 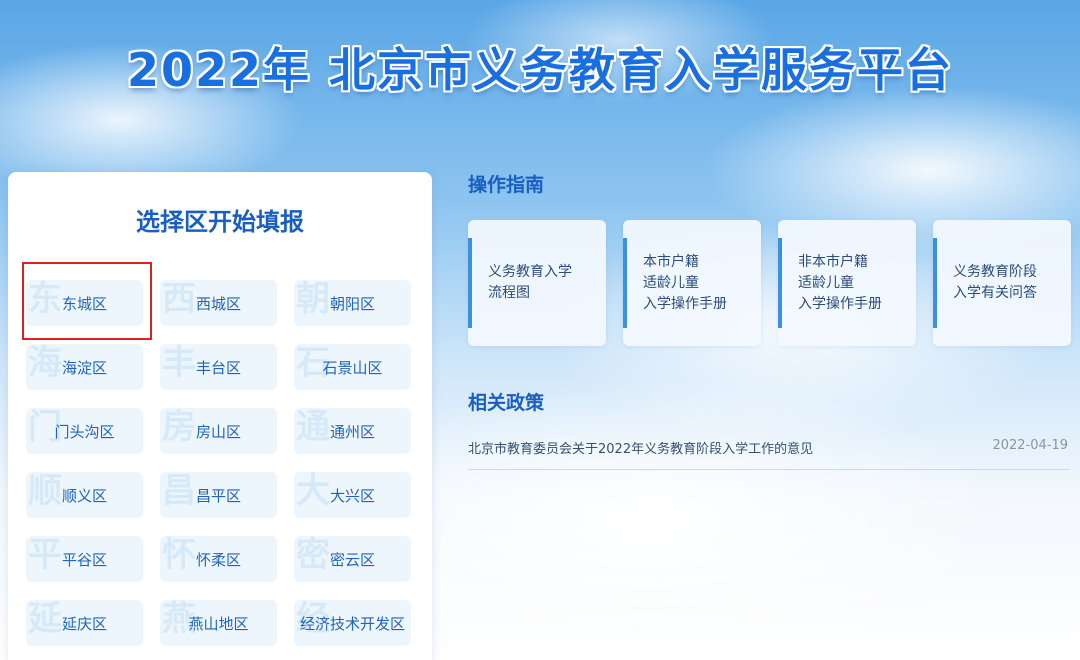 I want to click on district-button: 西西城区, so click(x=218, y=303).